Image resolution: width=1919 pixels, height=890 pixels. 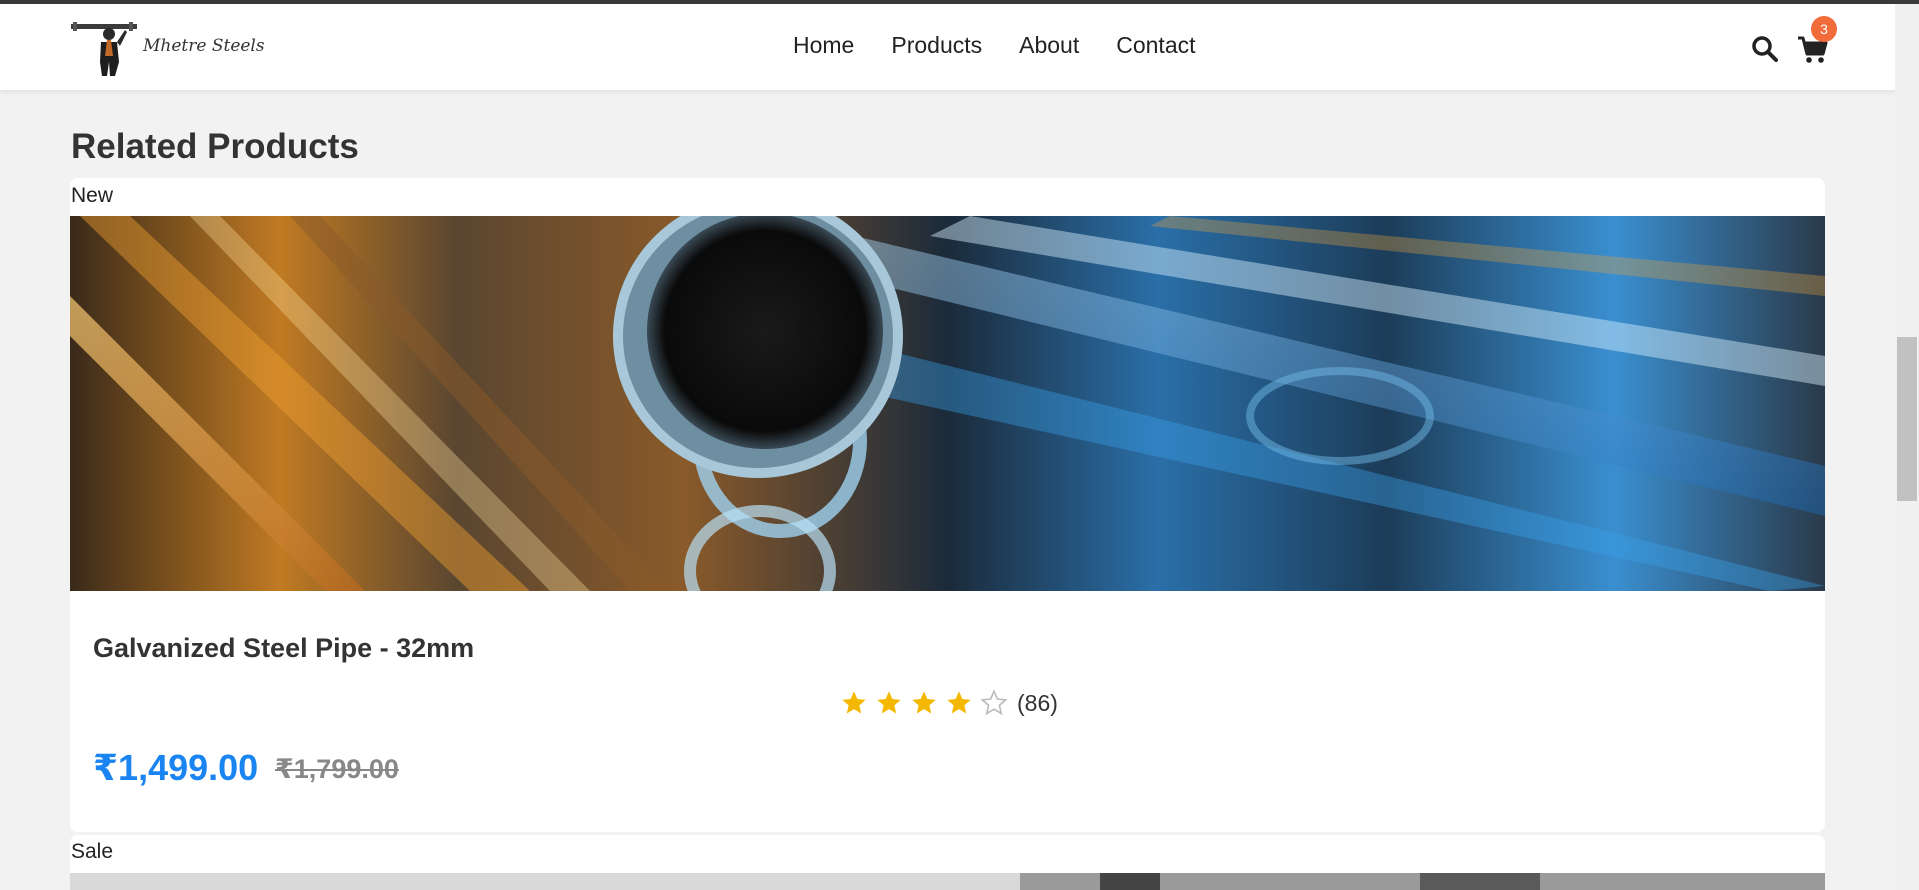 What do you see at coordinates (176, 767) in the screenshot?
I see `price-current: ₹1,499.00` at bounding box center [176, 767].